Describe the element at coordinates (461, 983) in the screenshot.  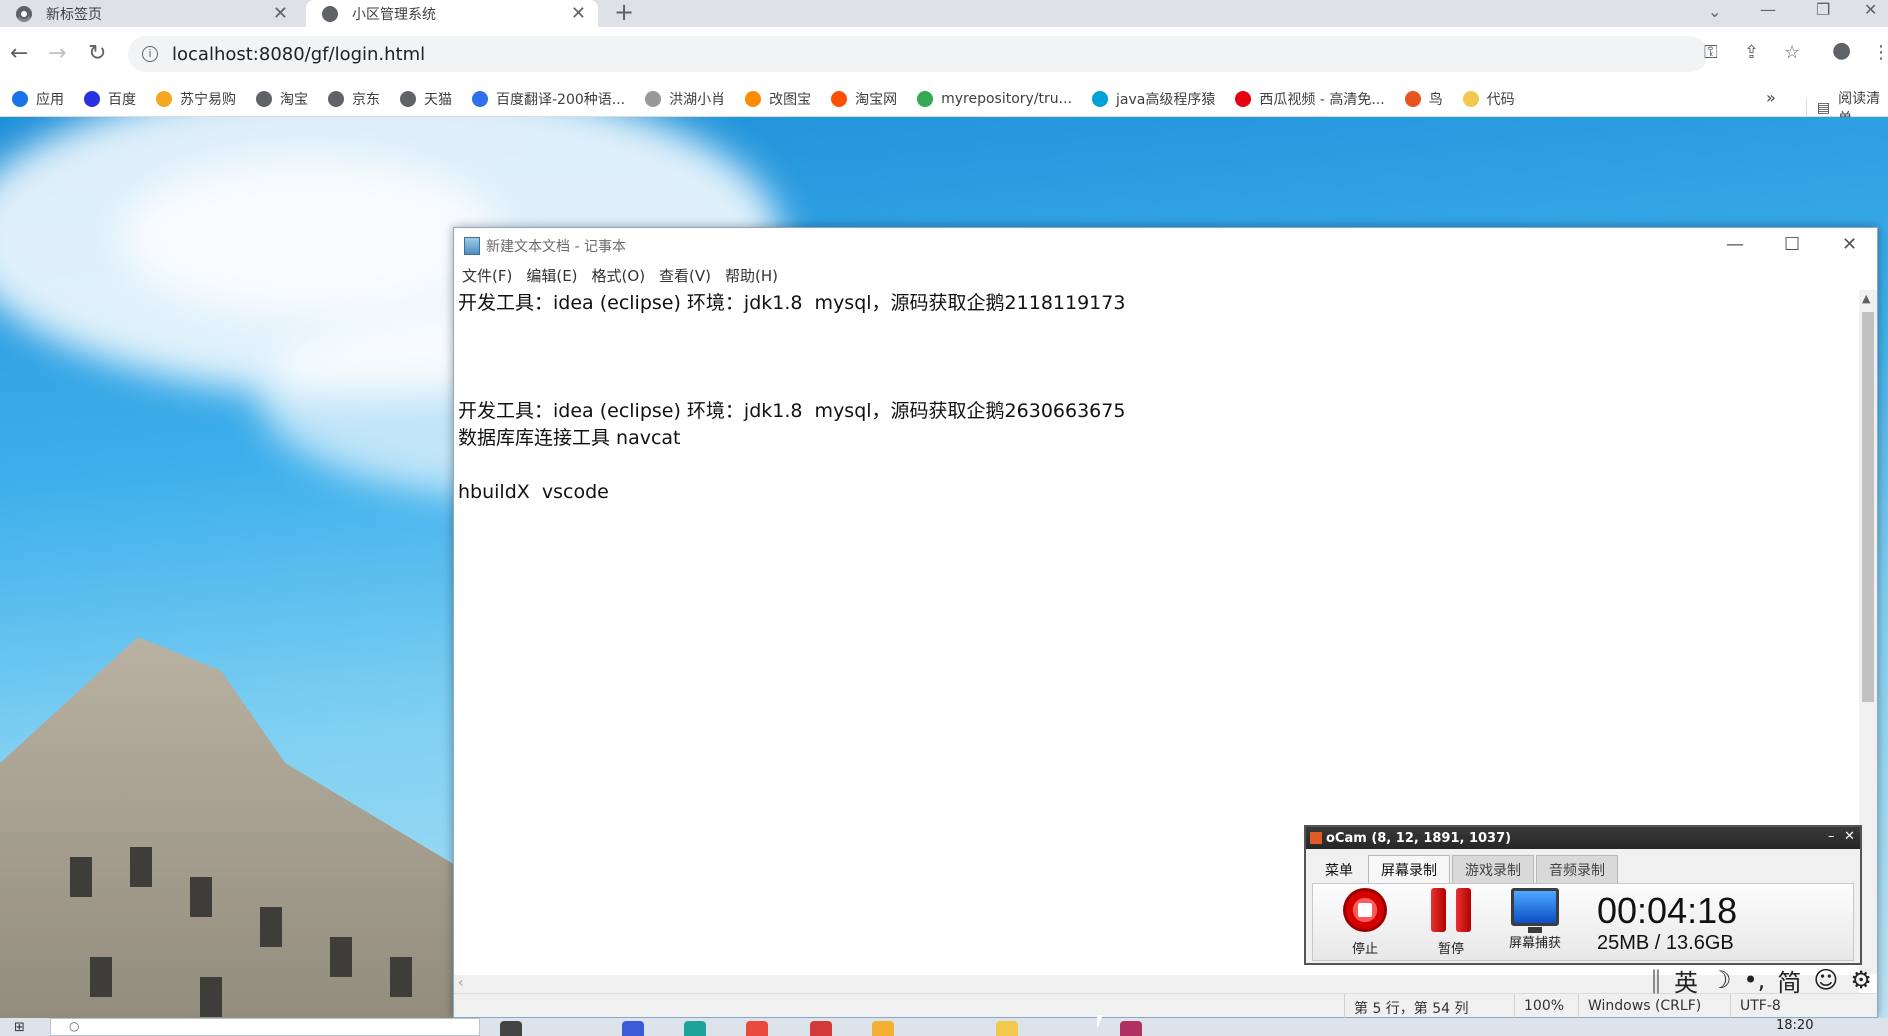
I see `scroll-left-icon: ‹` at that location.